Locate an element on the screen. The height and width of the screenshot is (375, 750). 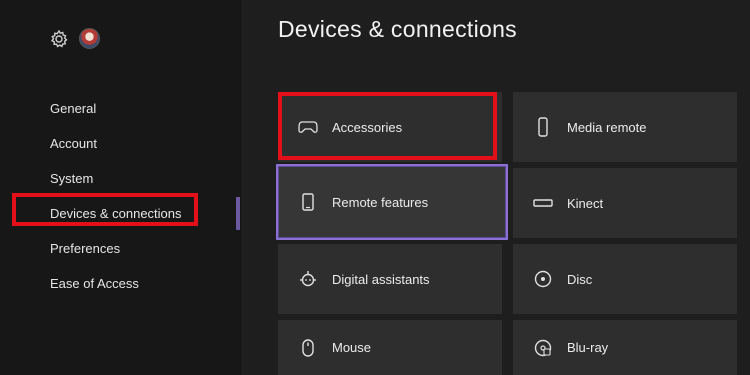
avatar is located at coordinates (89, 38).